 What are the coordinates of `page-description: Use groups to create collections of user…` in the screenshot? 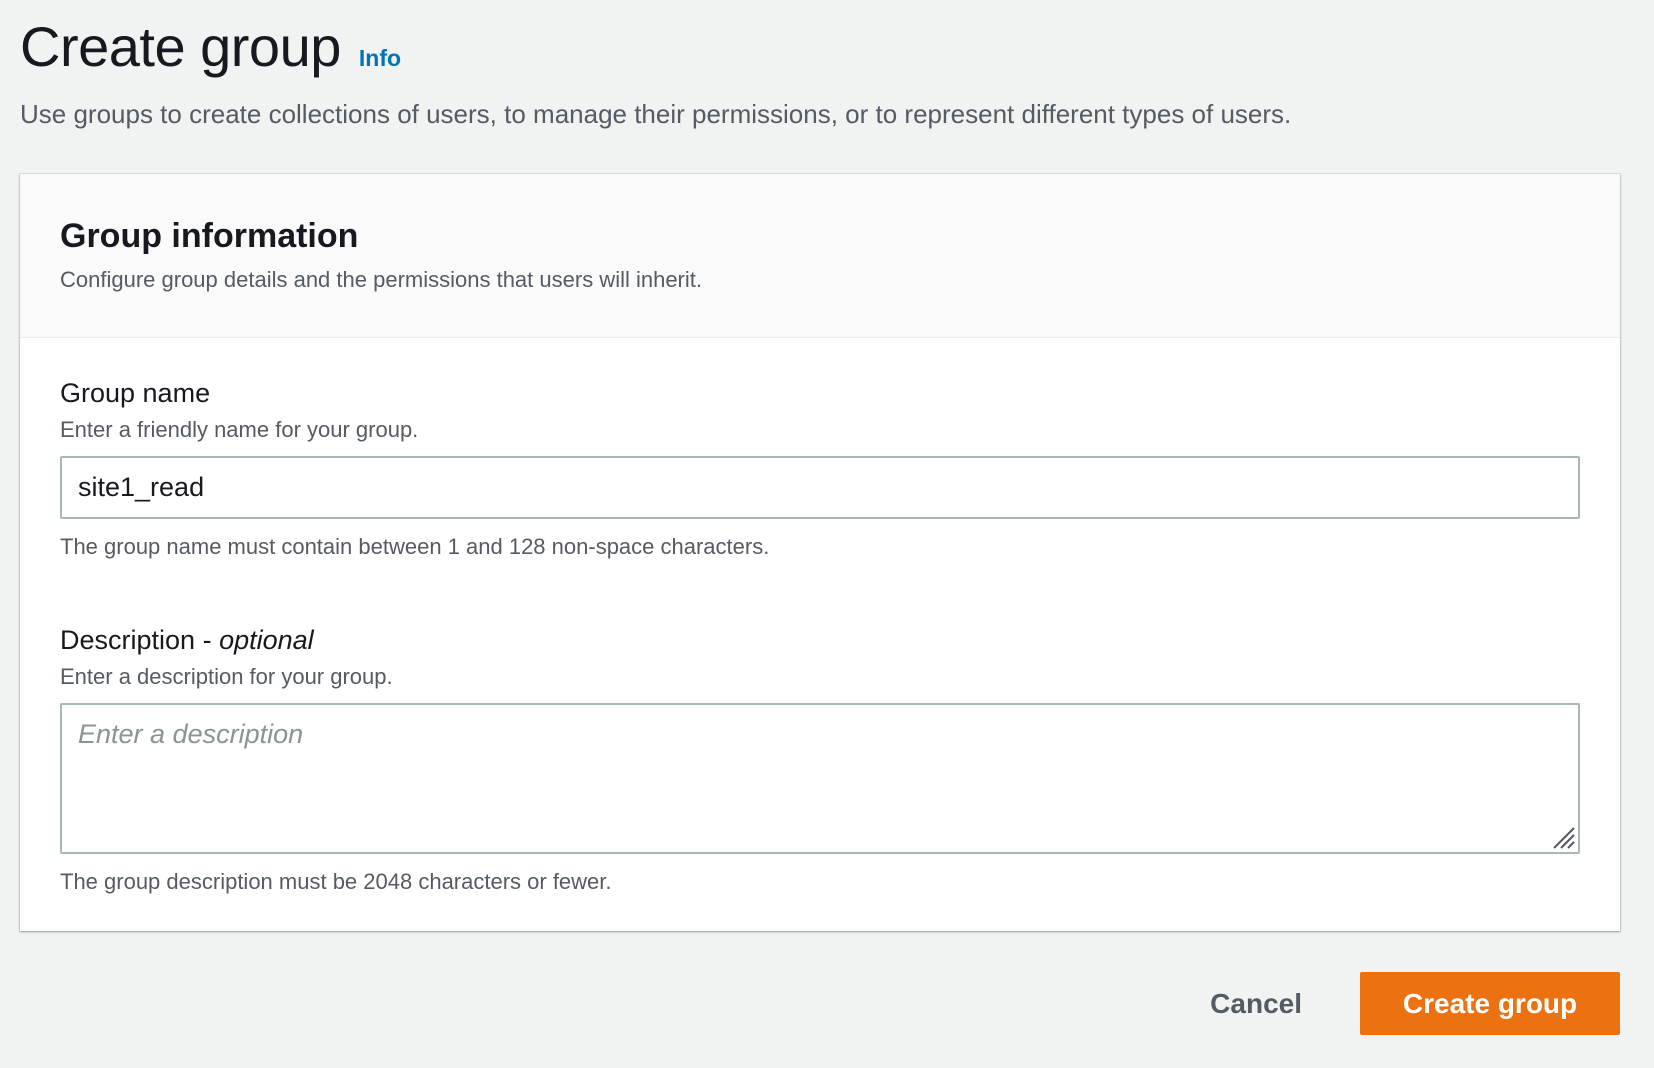 It's located at (656, 114).